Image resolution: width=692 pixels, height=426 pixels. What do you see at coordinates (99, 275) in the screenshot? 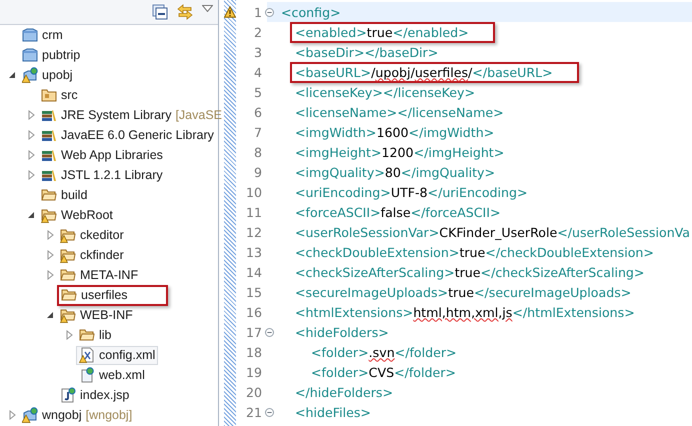
I see `tree-item: META-INF` at bounding box center [99, 275].